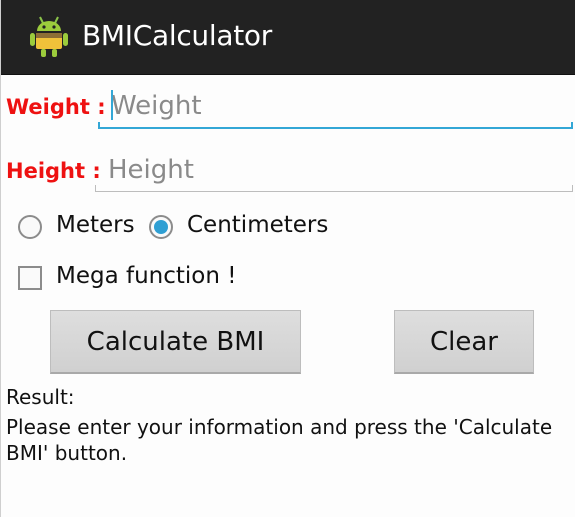 The image size is (575, 517). What do you see at coordinates (30, 278) in the screenshot?
I see `mega-function-checkbox` at bounding box center [30, 278].